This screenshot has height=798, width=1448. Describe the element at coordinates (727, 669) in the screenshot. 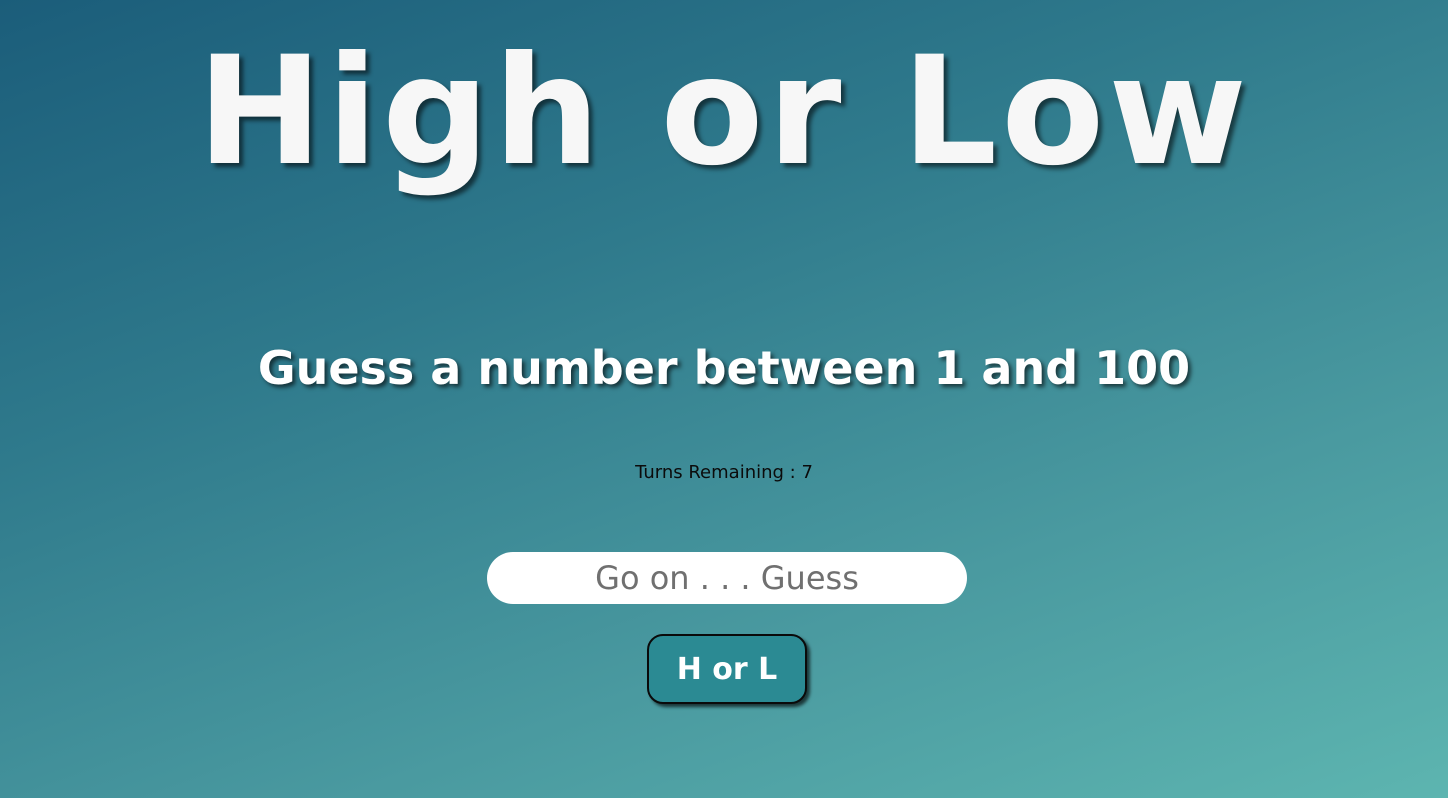

I see `submit-guess-button: H or L` at that location.